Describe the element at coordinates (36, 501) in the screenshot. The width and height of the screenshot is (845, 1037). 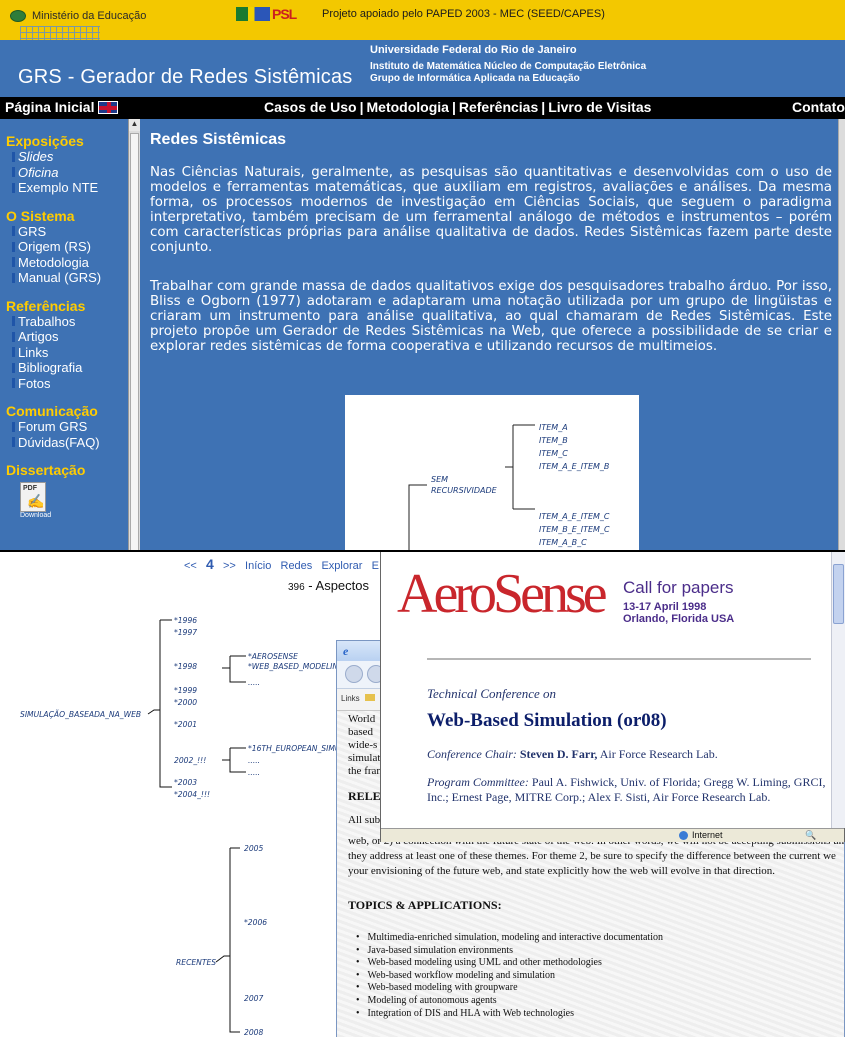
I see `acrobat-icon: ✍` at that location.